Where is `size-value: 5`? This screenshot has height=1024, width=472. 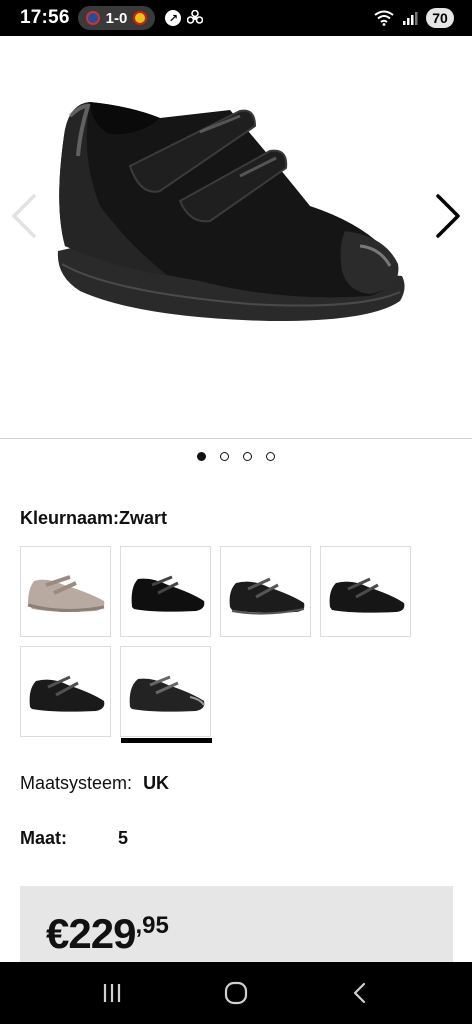
size-value: 5 is located at coordinates (123, 838).